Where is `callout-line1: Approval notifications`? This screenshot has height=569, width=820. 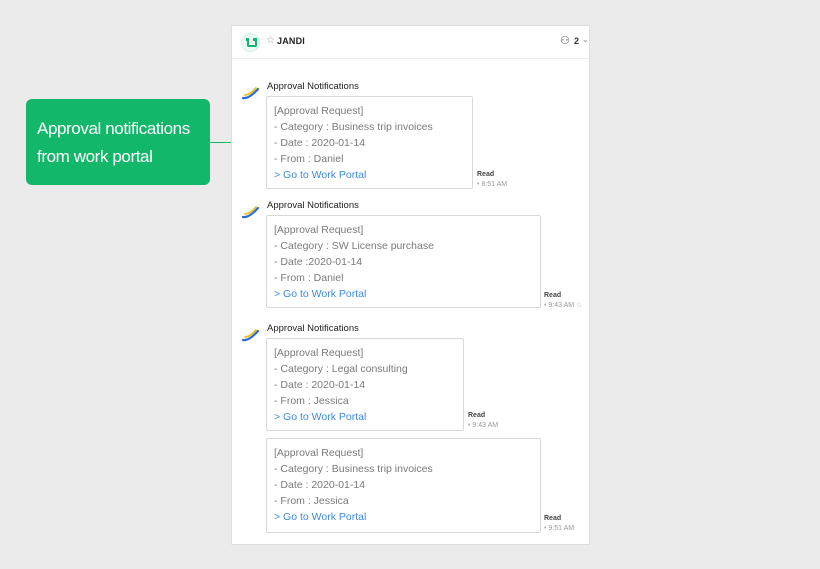
callout-line1: Approval notifications is located at coordinates (113, 128).